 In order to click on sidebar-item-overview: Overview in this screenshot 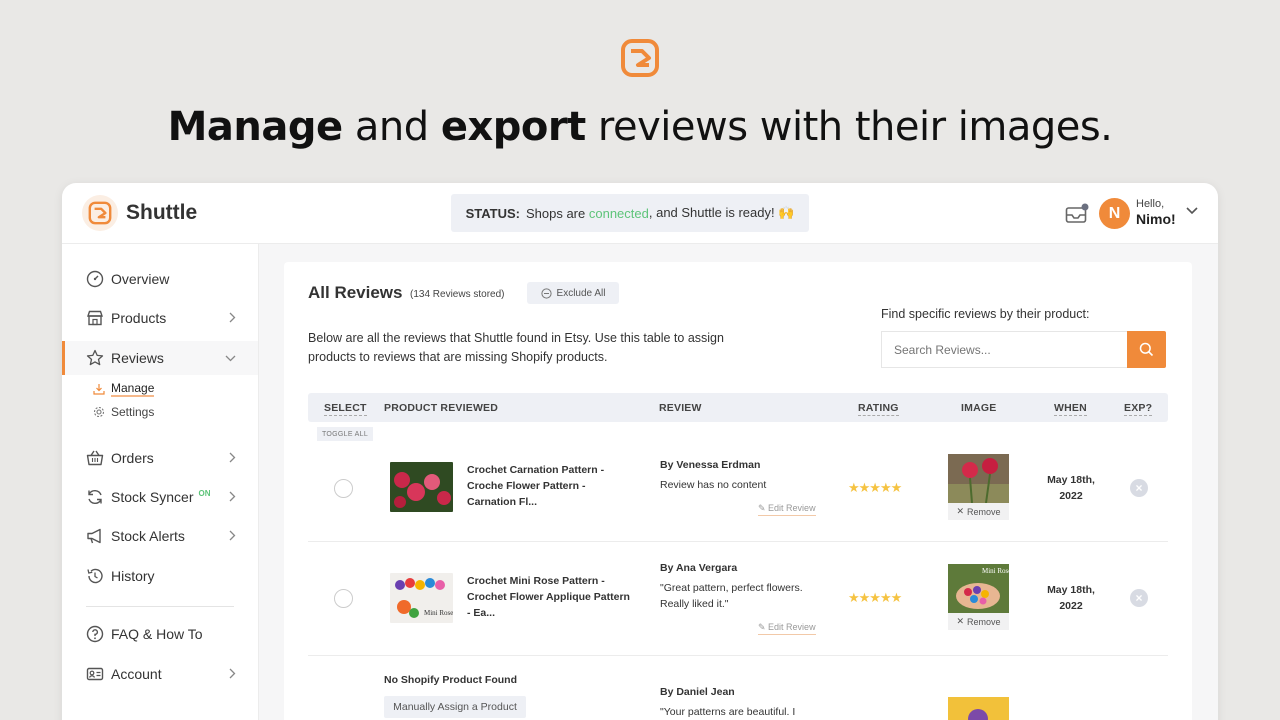, I will do `click(161, 279)`.